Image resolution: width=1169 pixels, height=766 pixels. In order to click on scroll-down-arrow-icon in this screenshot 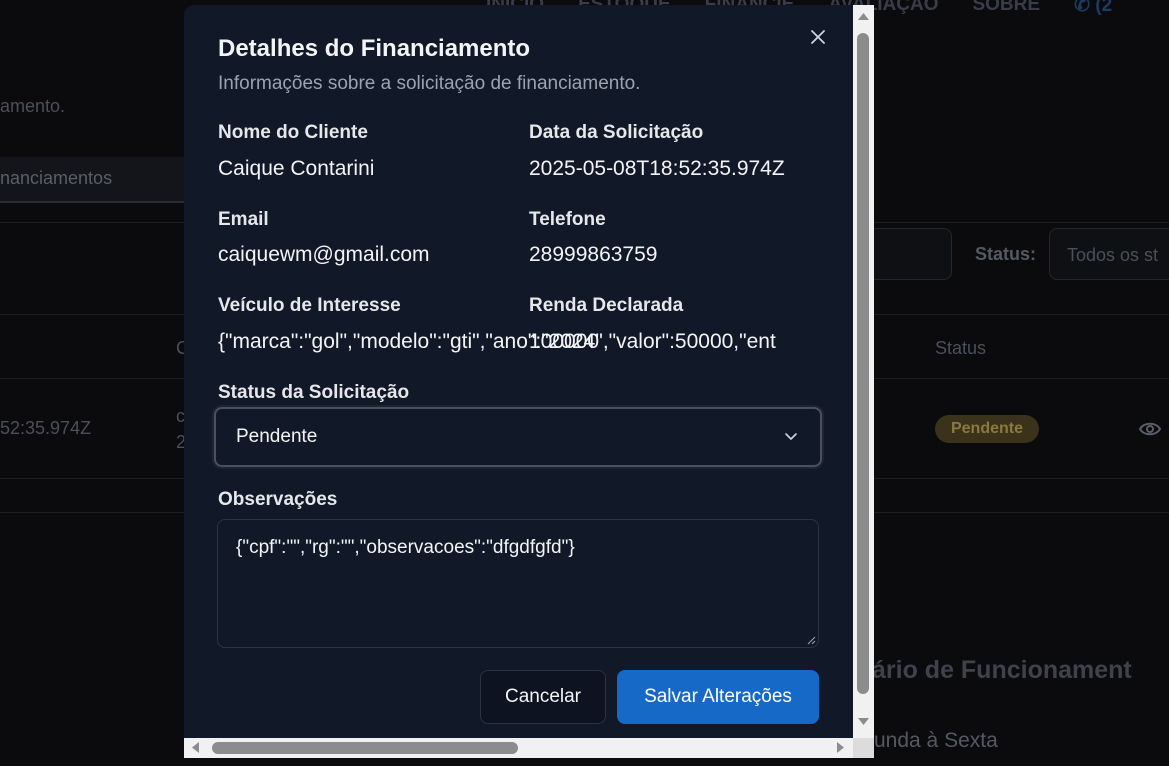, I will do `click(863, 721)`.